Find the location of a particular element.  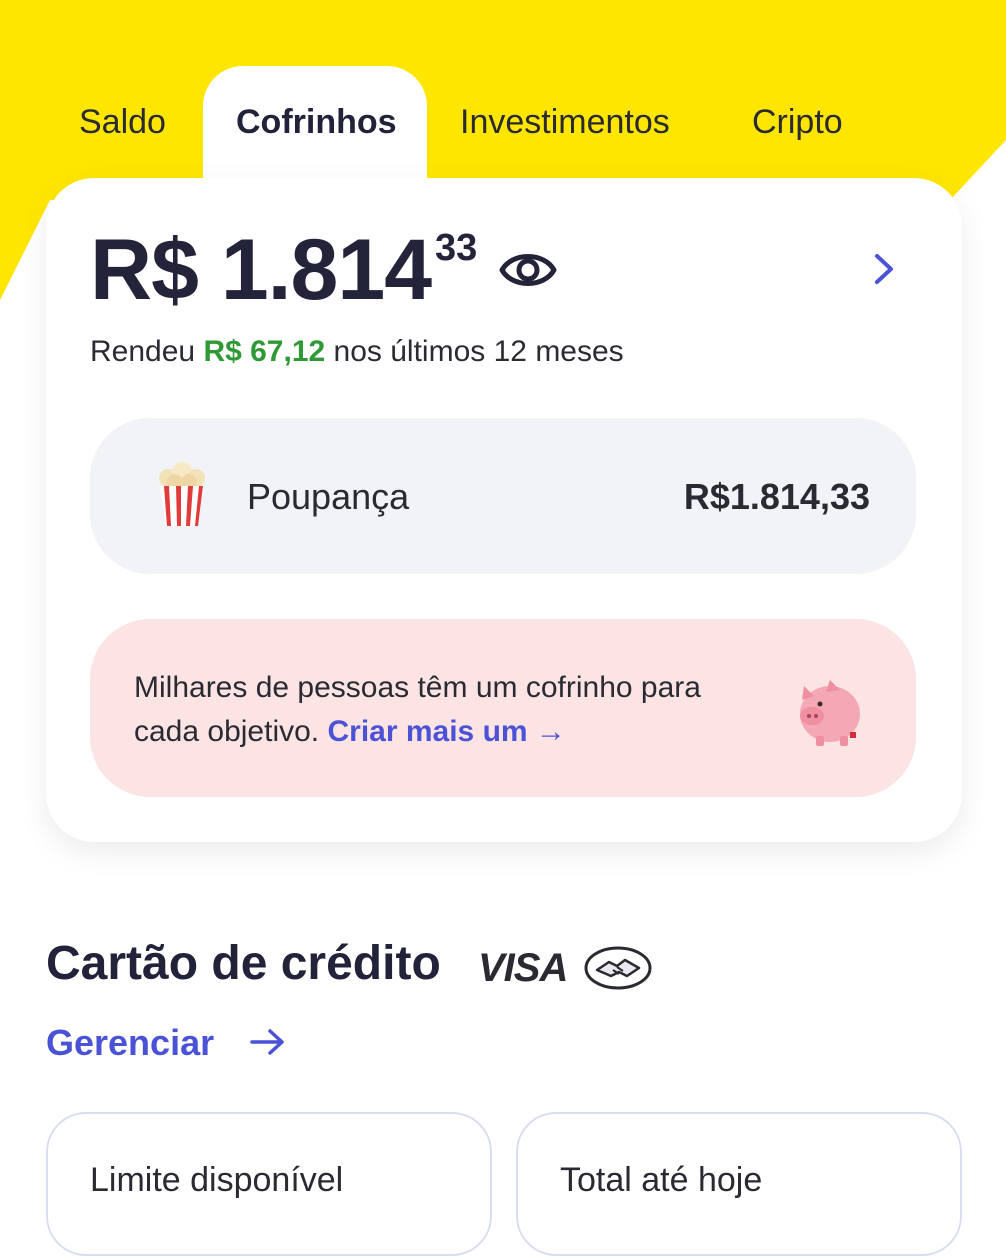

total-to-date-label: Total até hoje is located at coordinates (661, 1180).